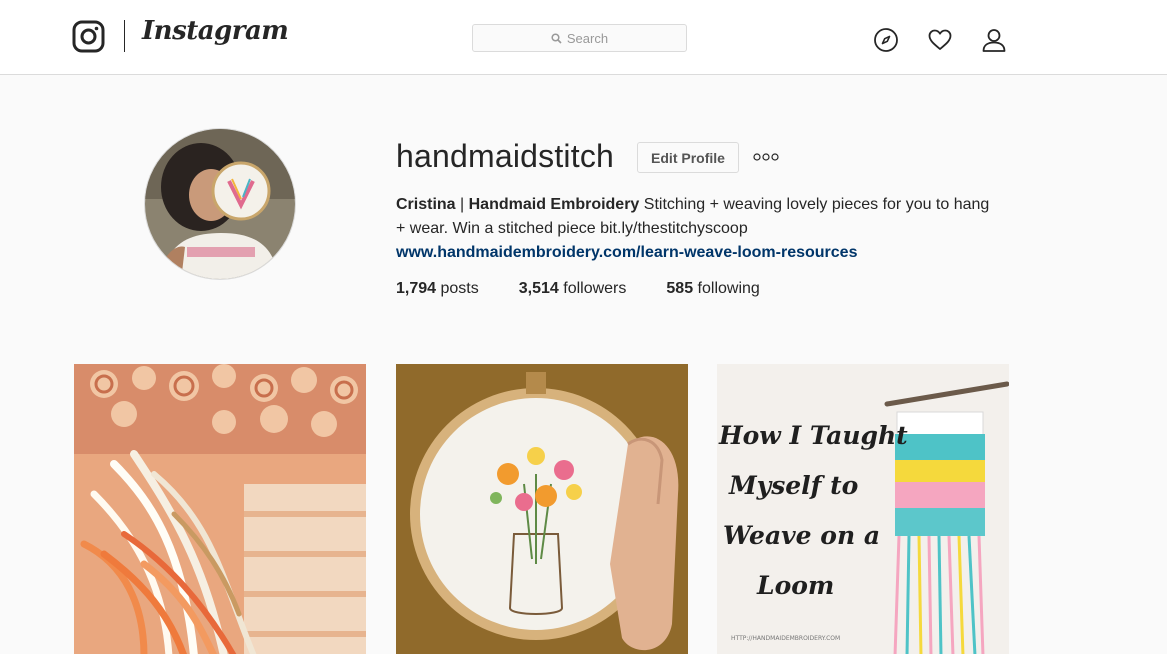  Describe the element at coordinates (426, 204) in the screenshot. I see `bio-name-first: Cristina` at that location.